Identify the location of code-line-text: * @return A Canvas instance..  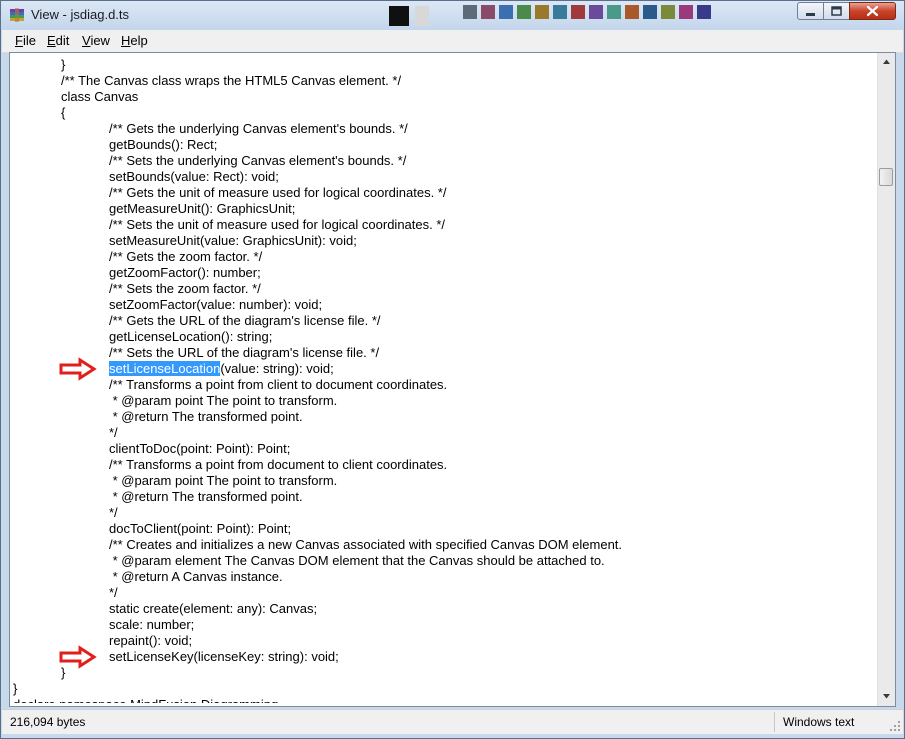
(196, 576).